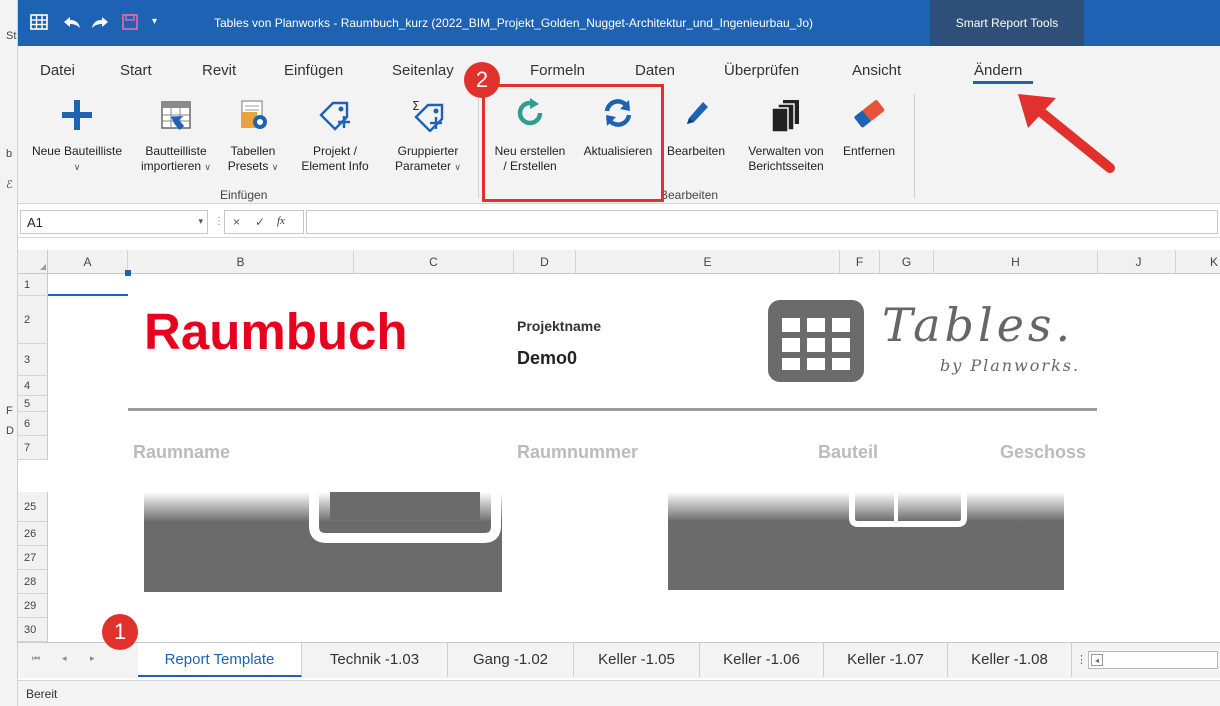  I want to click on row-header: 26, so click(33, 534).